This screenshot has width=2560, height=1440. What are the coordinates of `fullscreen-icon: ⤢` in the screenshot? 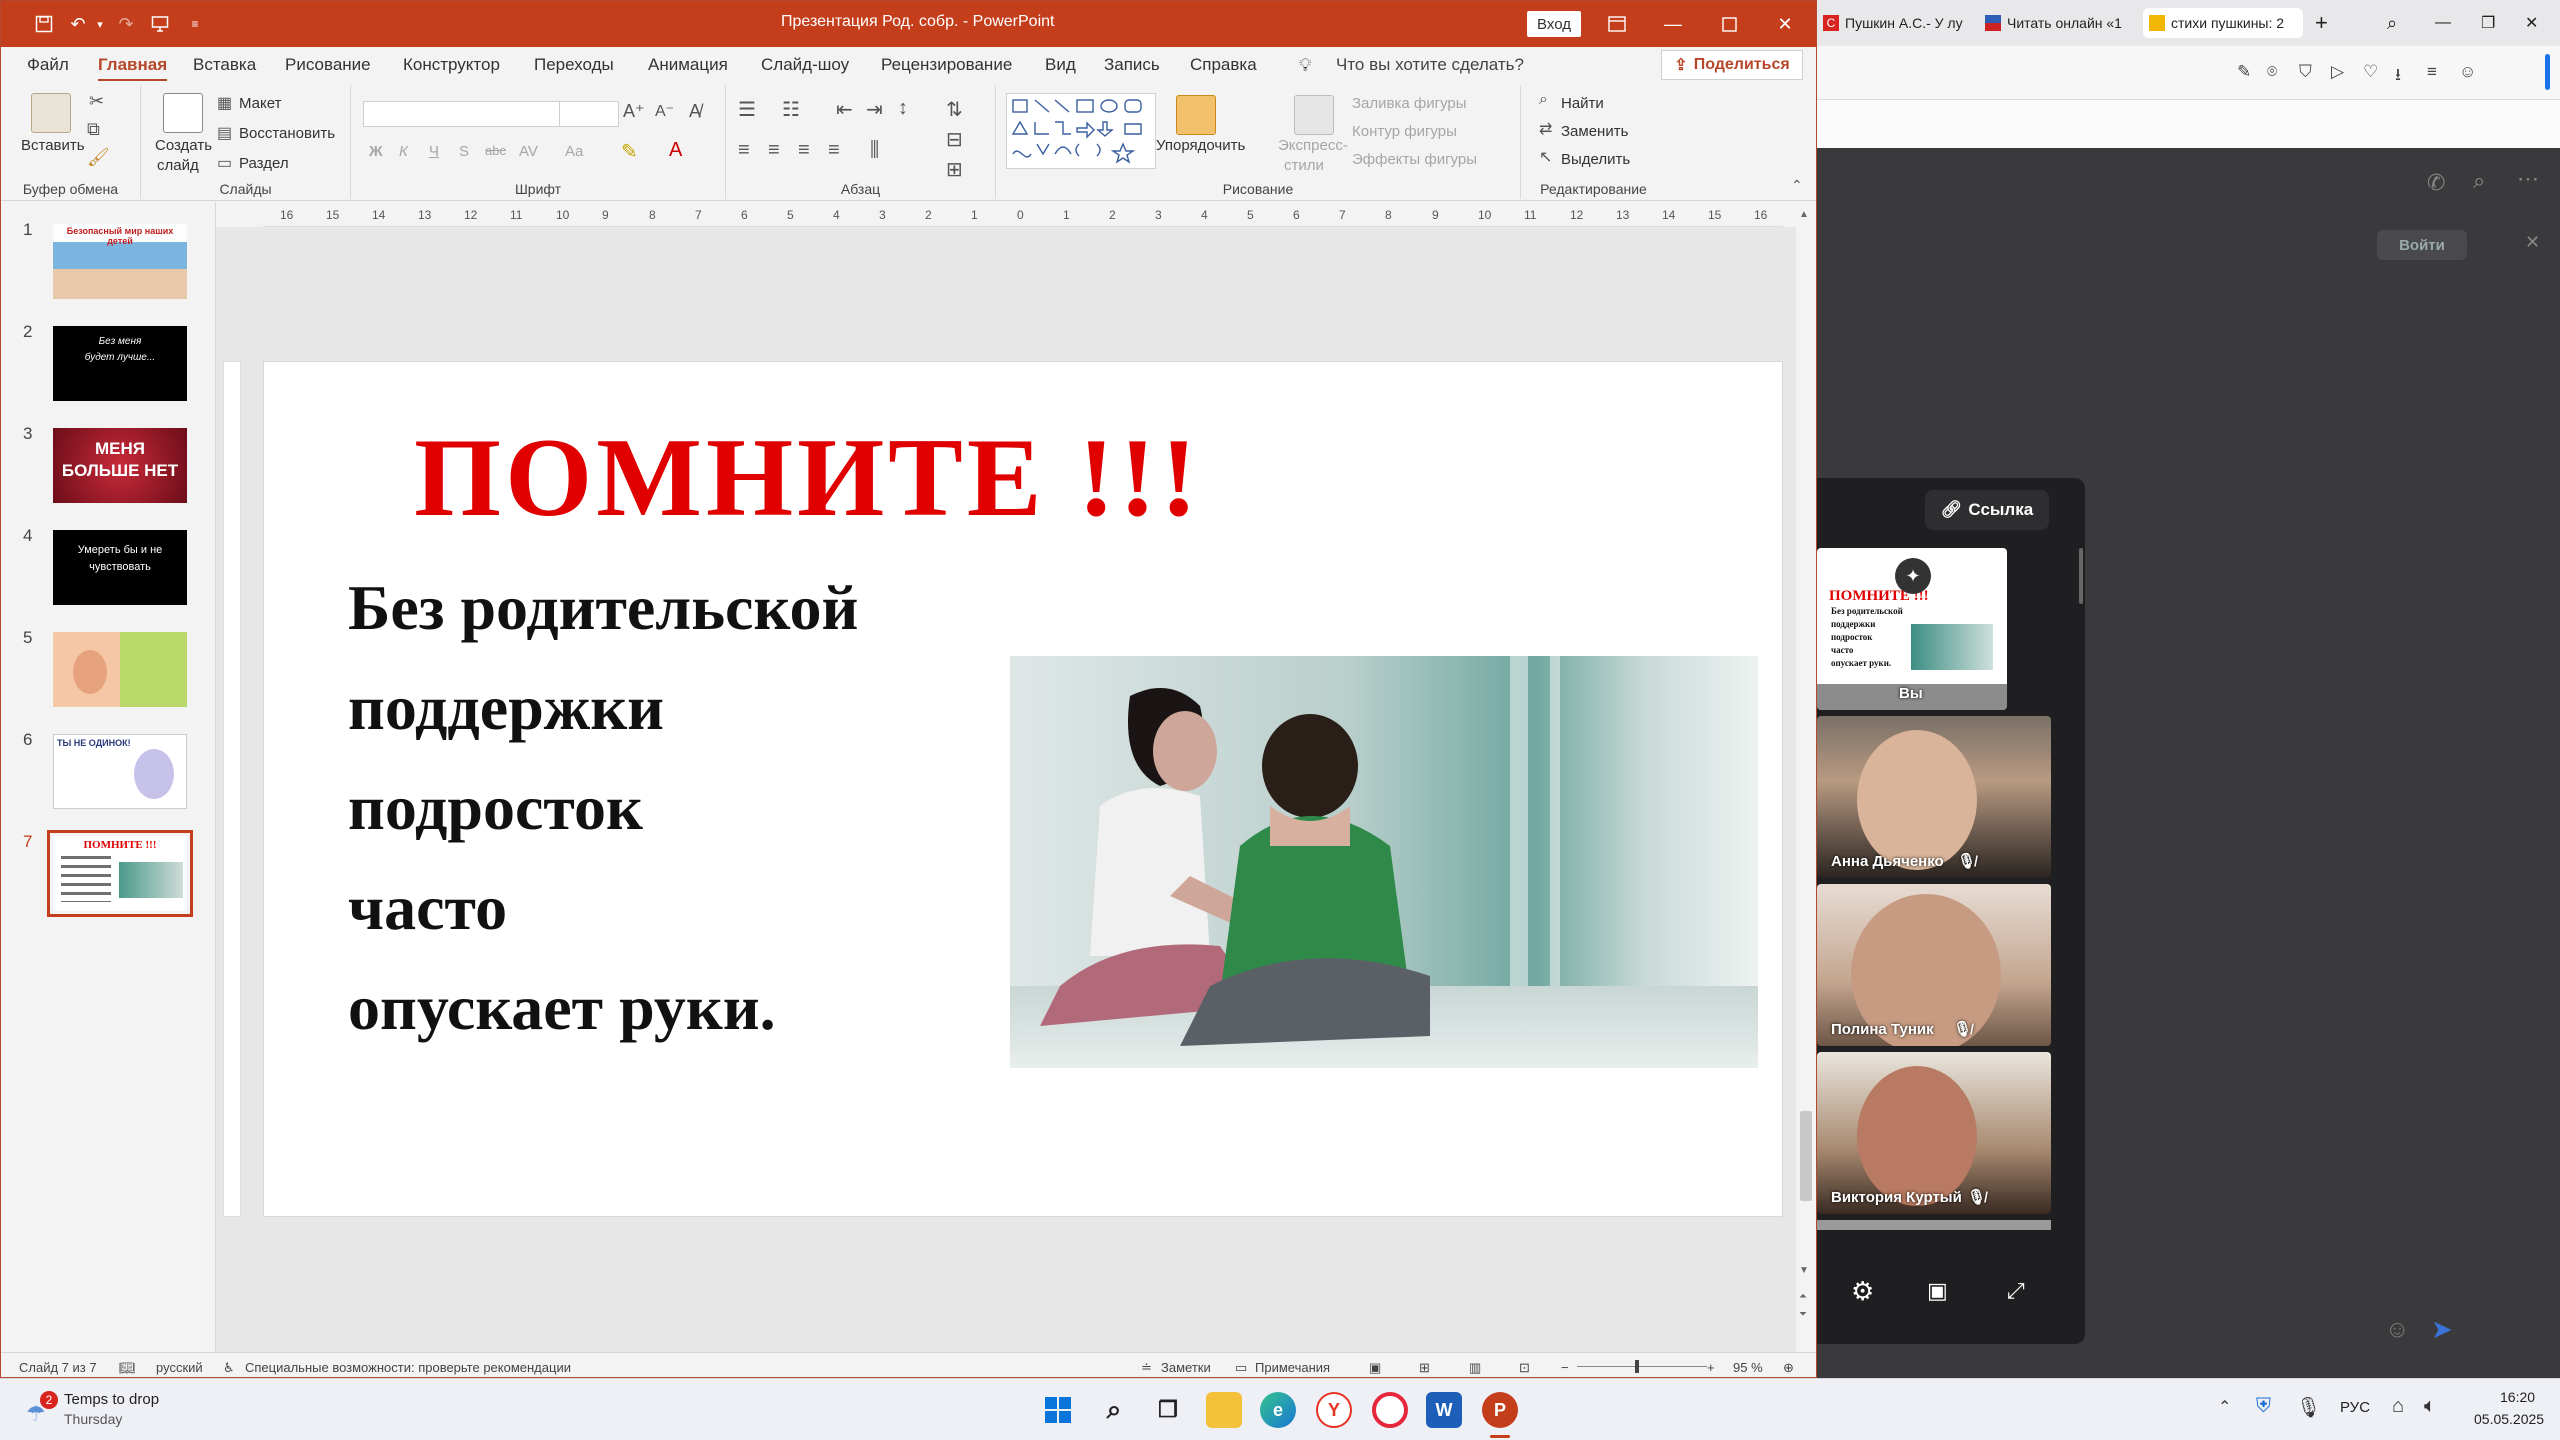 It's located at (2016, 1291).